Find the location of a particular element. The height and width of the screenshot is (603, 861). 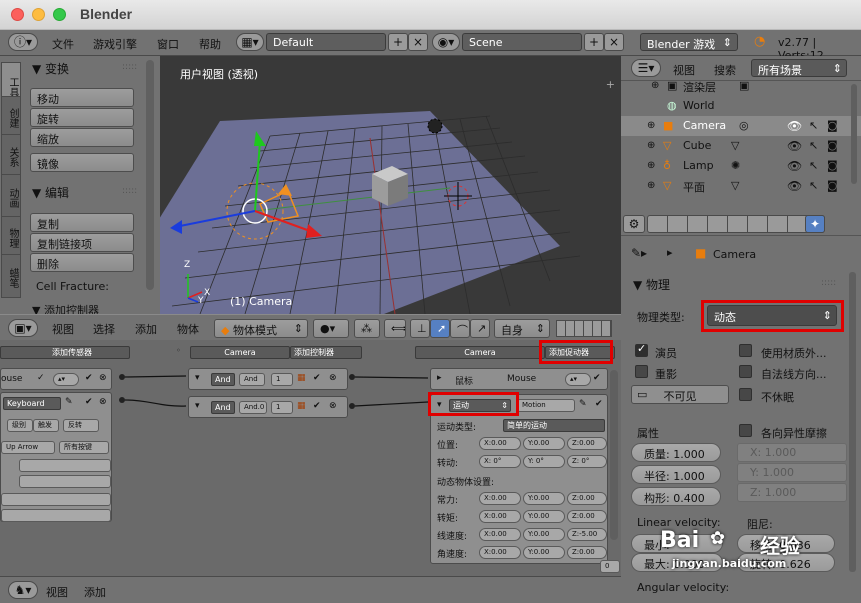

actor-checkbox: ✓ is located at coordinates (641, 349).